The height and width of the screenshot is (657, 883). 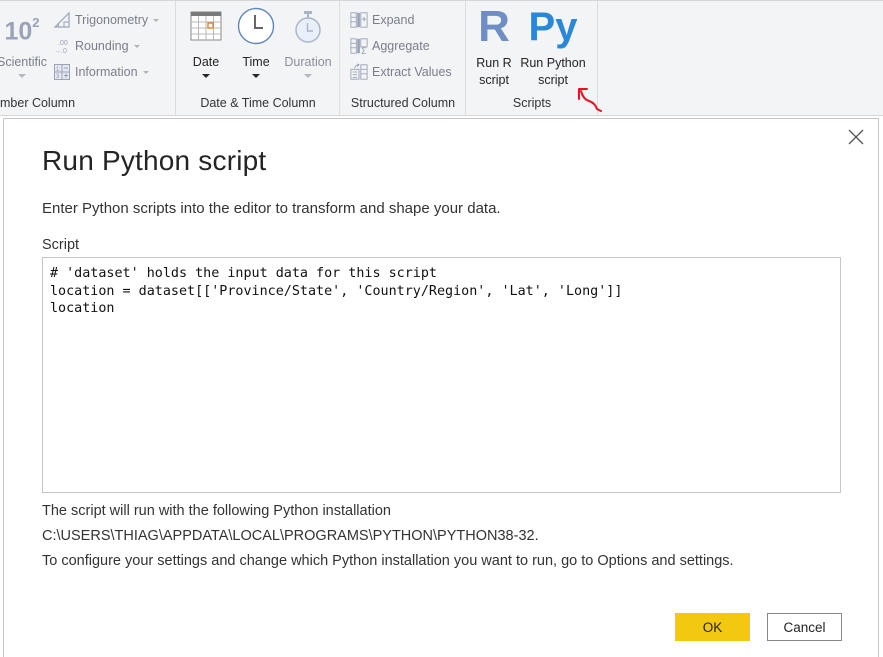 What do you see at coordinates (206, 62) in the screenshot?
I see `date-label: Date` at bounding box center [206, 62].